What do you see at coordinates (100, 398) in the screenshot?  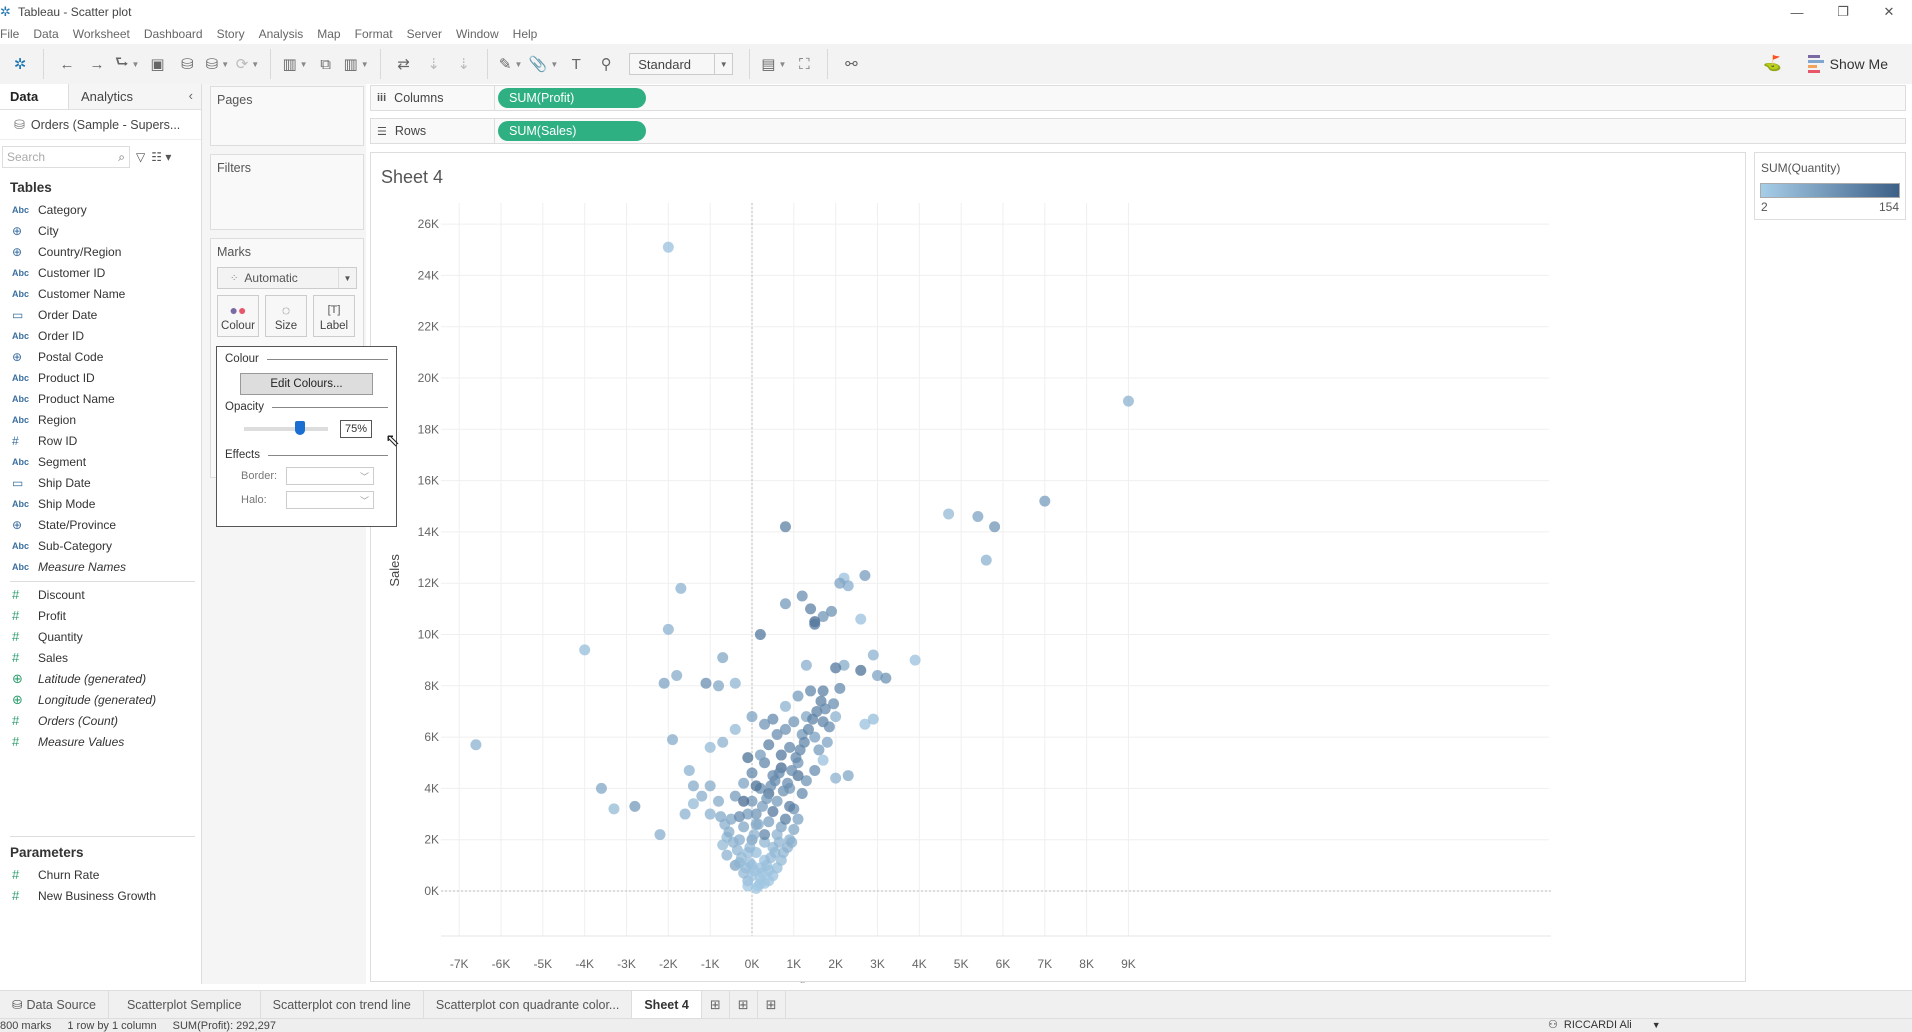 I see `field-item: Abc Product Name` at bounding box center [100, 398].